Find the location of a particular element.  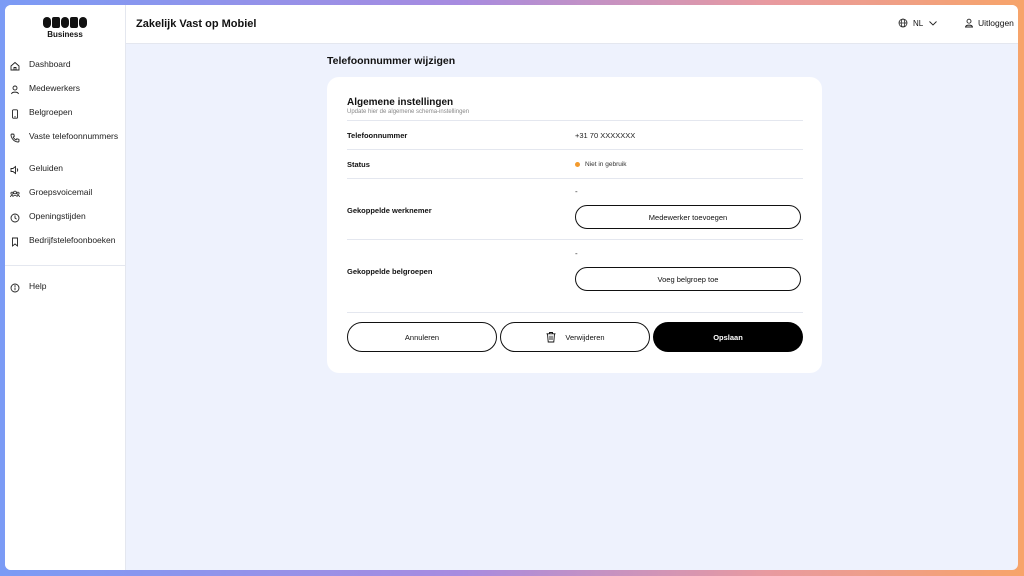

group-value: - is located at coordinates (576, 253).